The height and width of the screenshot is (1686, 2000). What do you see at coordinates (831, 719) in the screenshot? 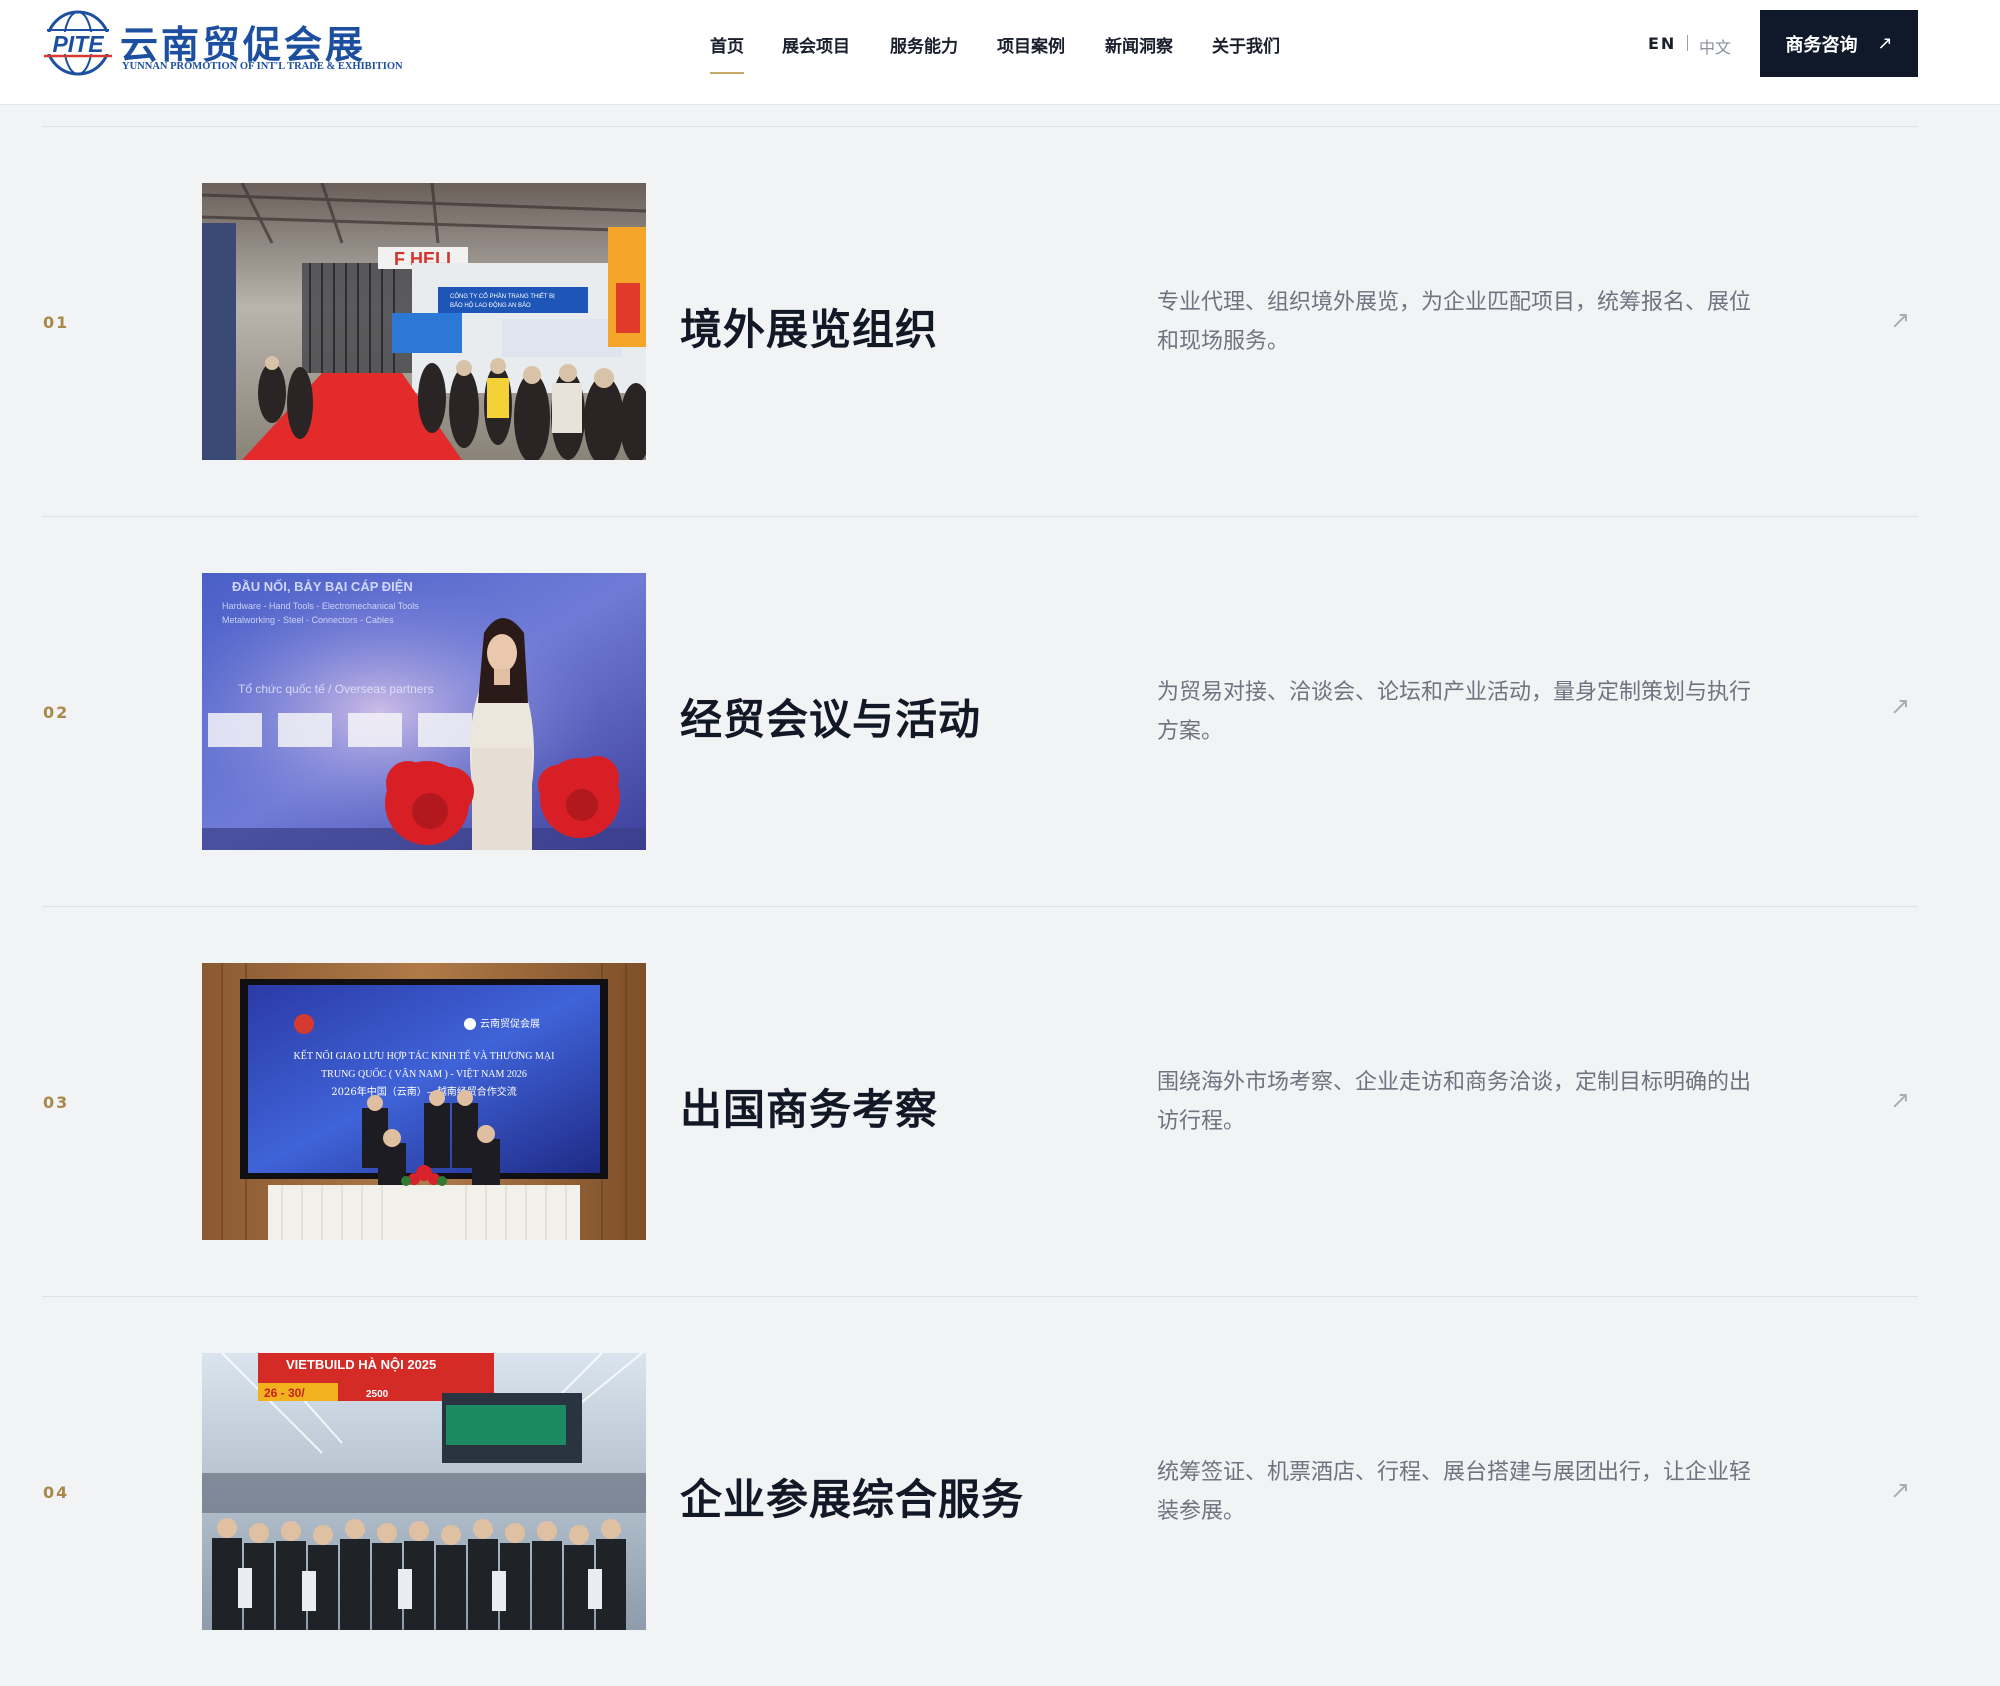
I see `service-title: 经贸会议与活动` at bounding box center [831, 719].